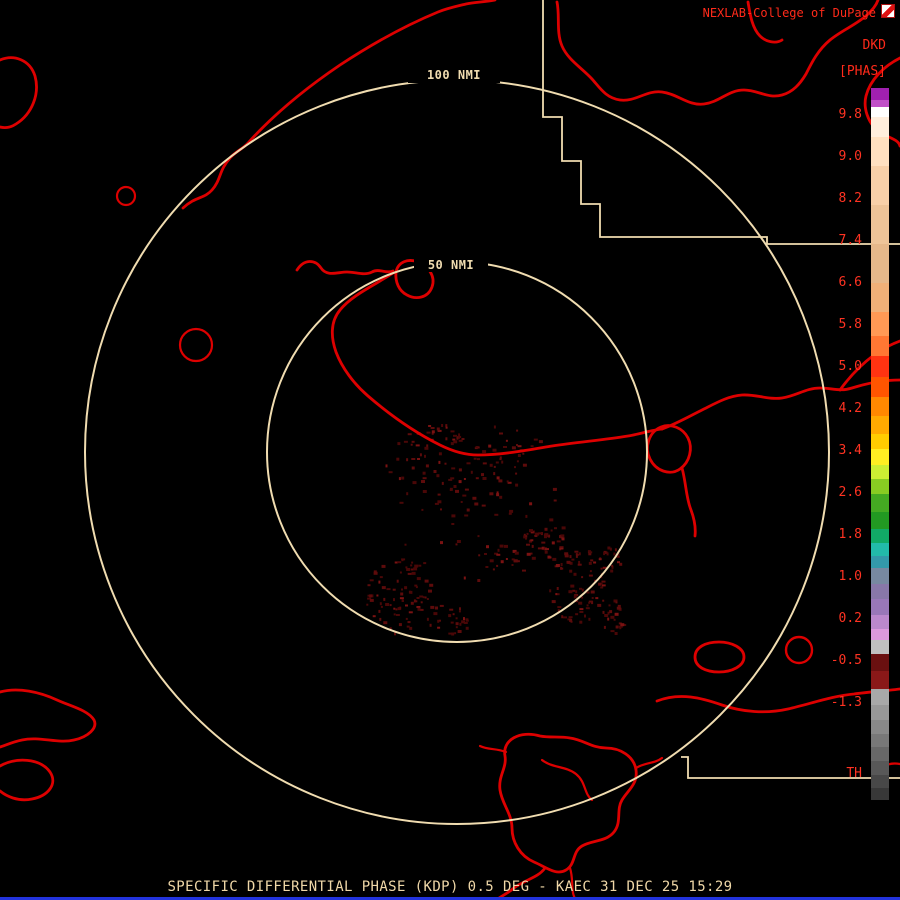 The image size is (900, 900). What do you see at coordinates (874, 45) in the screenshot?
I see `product-code: DKD` at bounding box center [874, 45].